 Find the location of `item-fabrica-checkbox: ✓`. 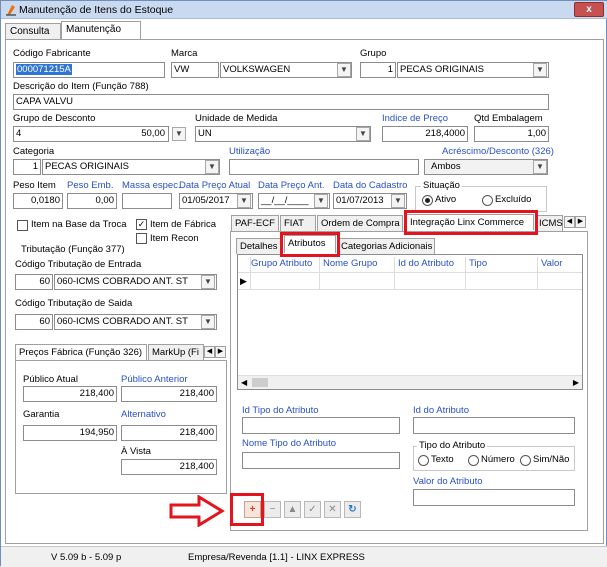

item-fabrica-checkbox: ✓ is located at coordinates (141, 224).